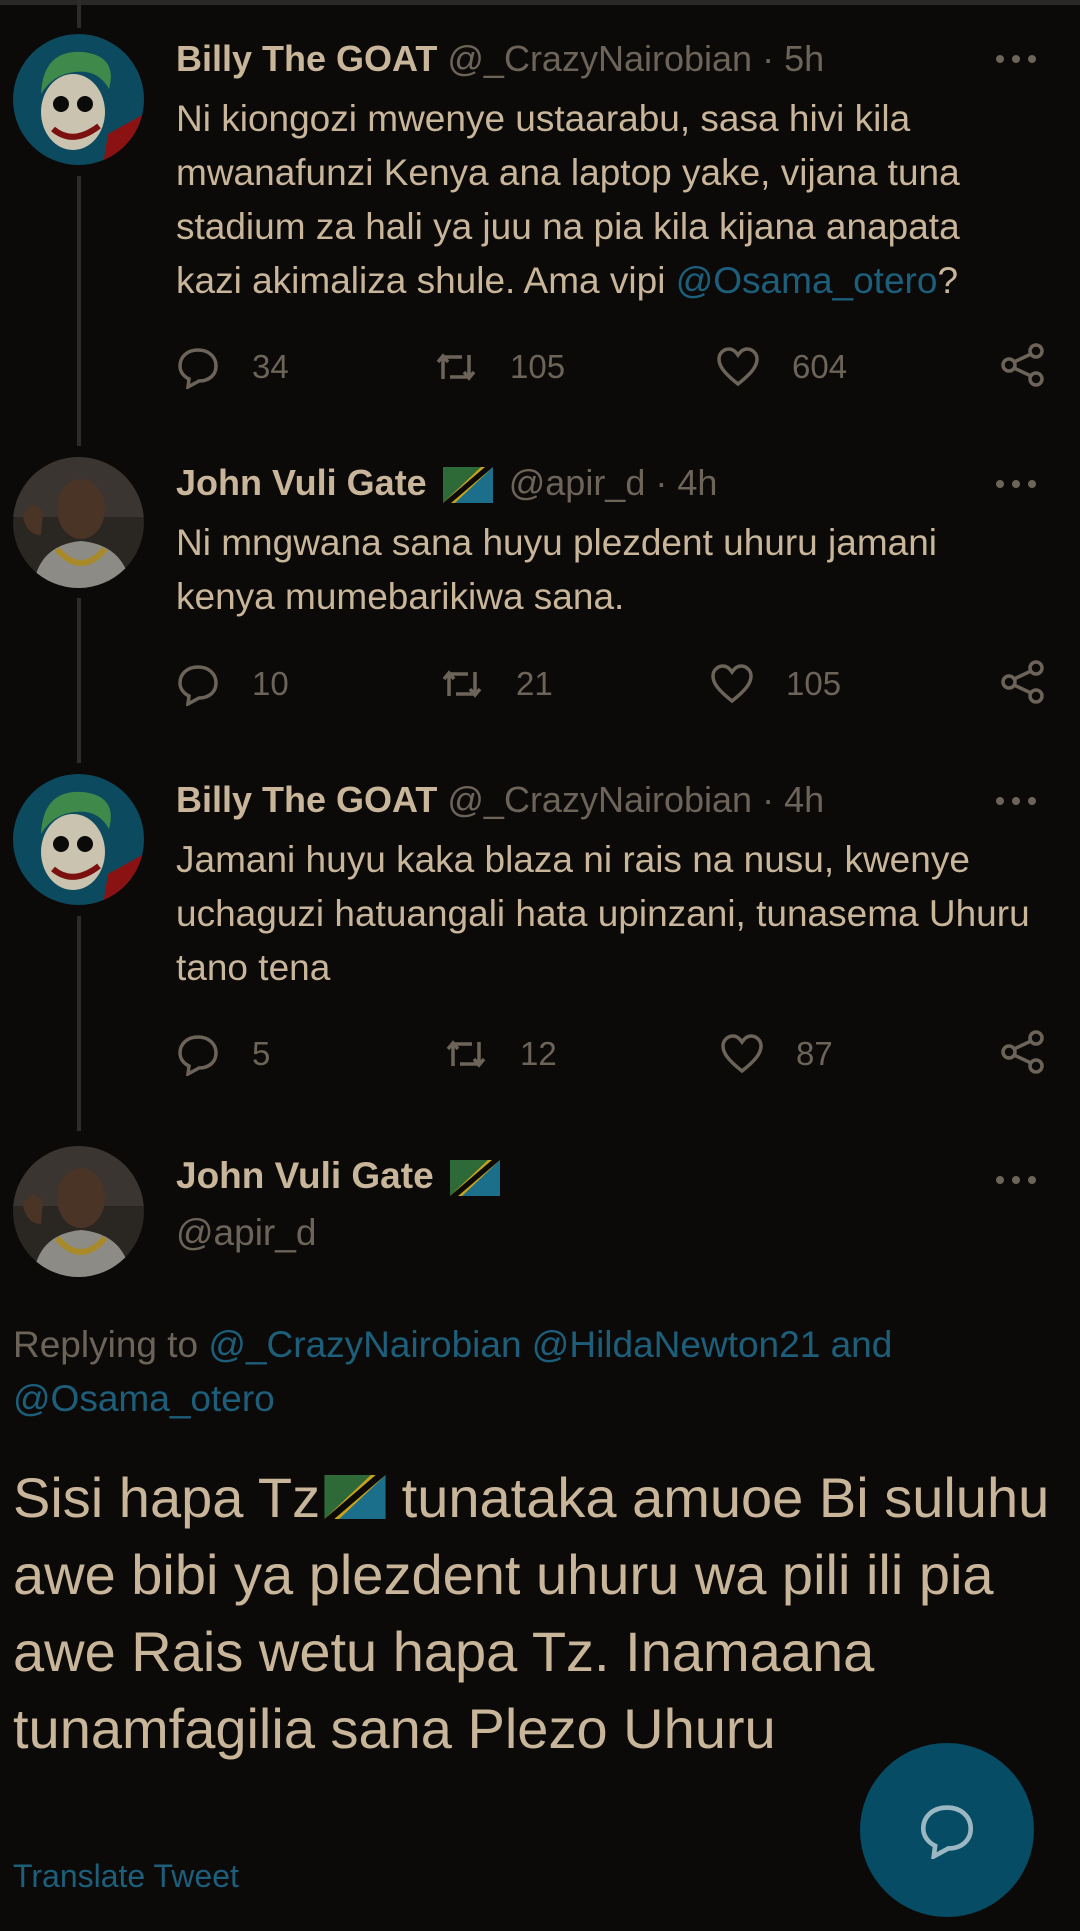  Describe the element at coordinates (305, 1175) in the screenshot. I see `author-name-text: John Vuli Gate` at that location.